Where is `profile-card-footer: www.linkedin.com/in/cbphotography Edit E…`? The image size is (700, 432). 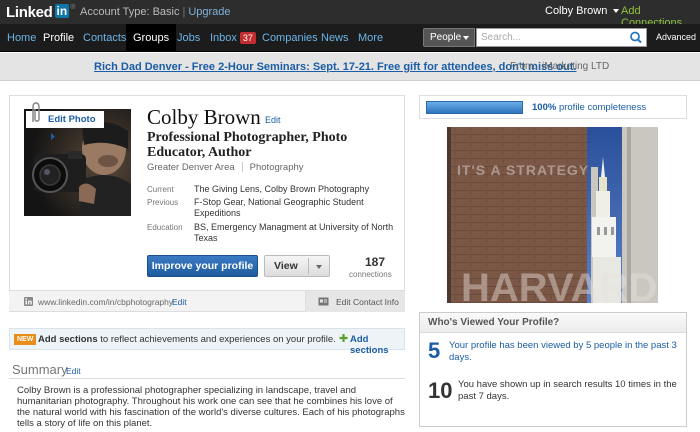 profile-card-footer: www.linkedin.com/in/cbphotography Edit E… is located at coordinates (207, 301).